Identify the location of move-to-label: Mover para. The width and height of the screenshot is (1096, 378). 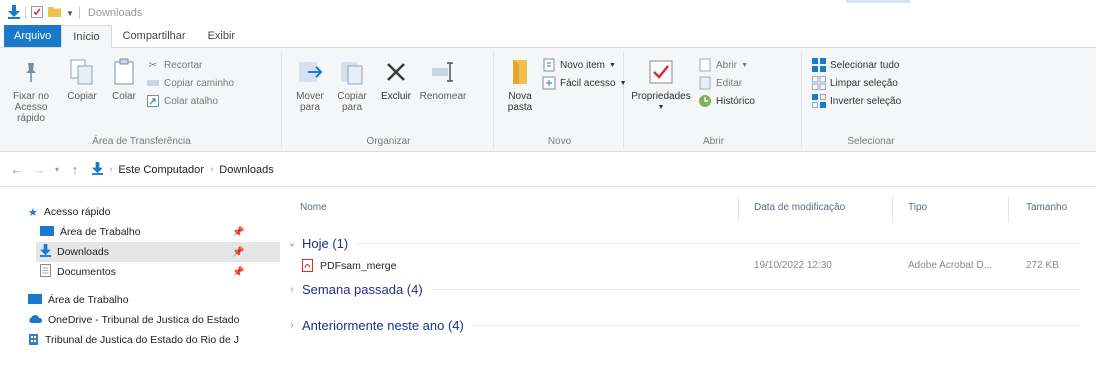
(310, 102).